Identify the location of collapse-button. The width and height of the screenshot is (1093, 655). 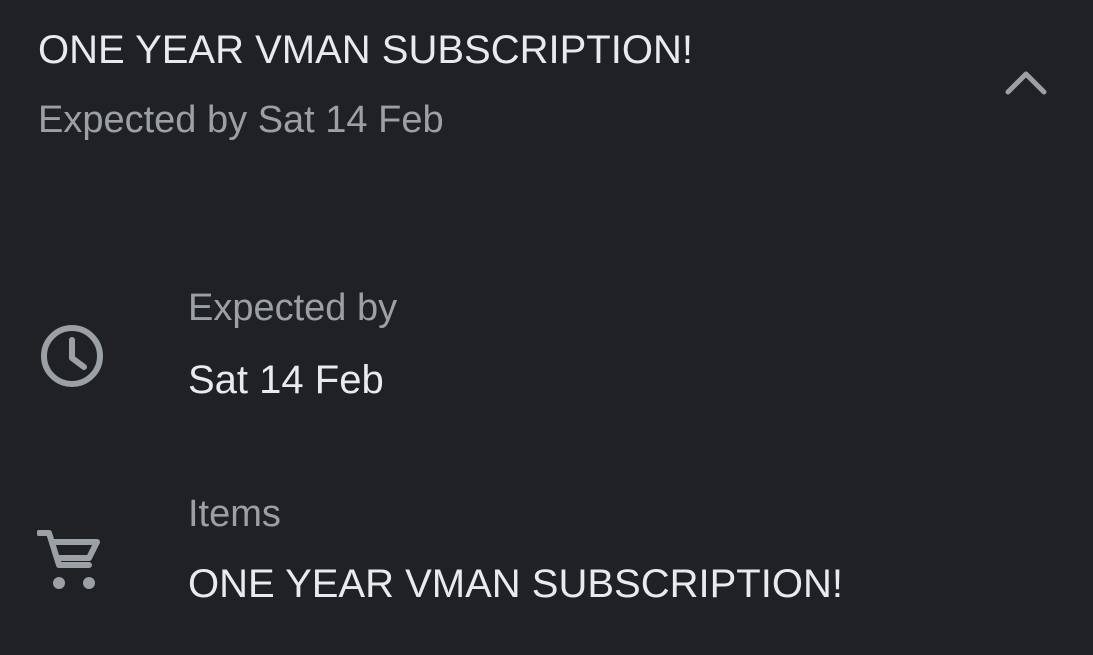
(1026, 82).